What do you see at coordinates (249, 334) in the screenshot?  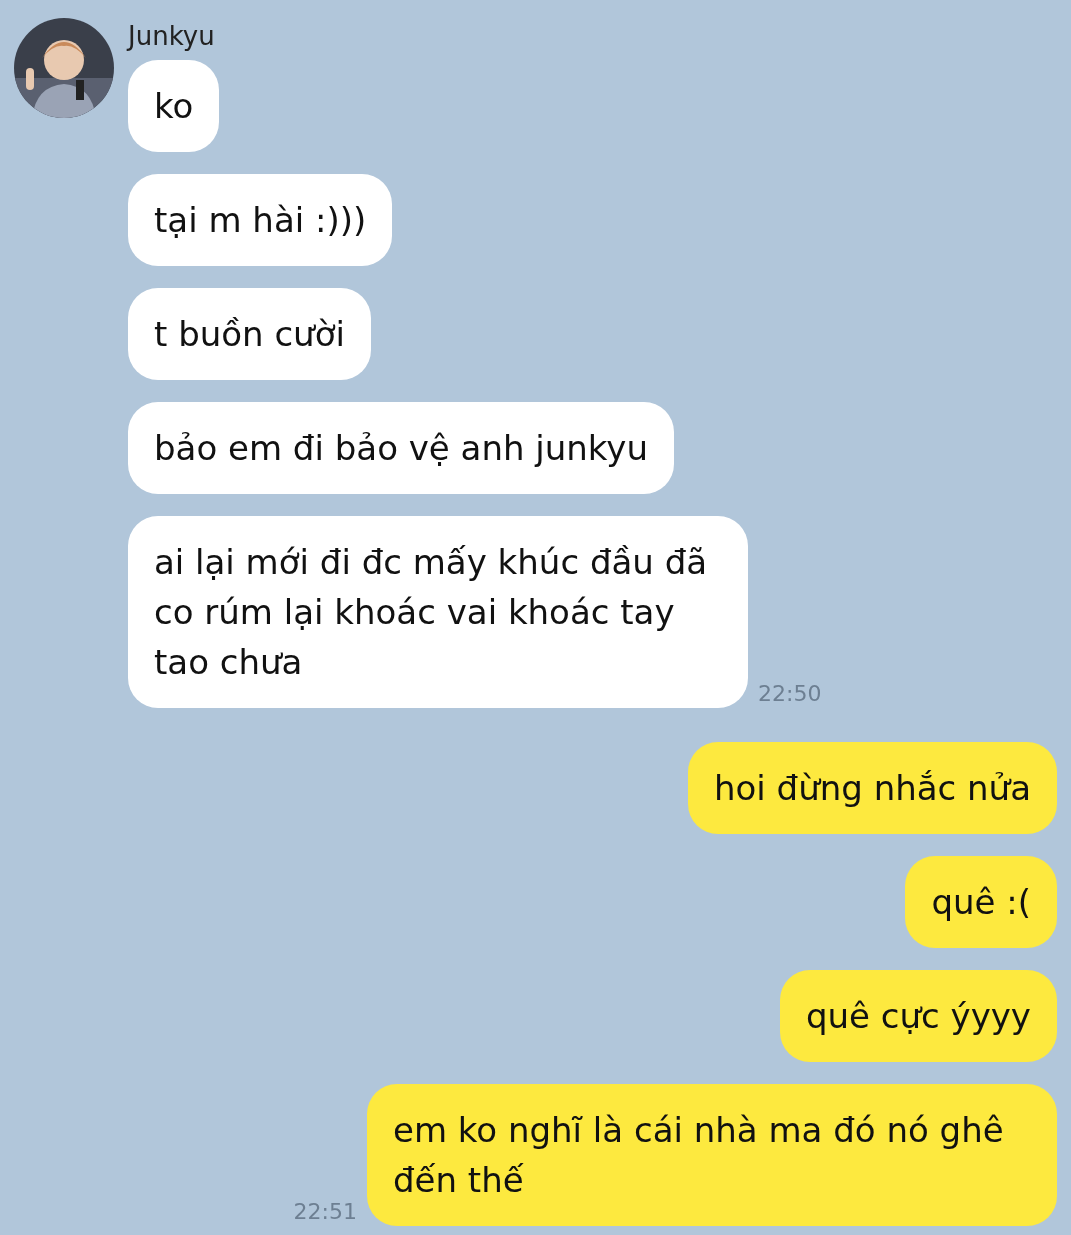 I see `received-message: t buồn cười` at bounding box center [249, 334].